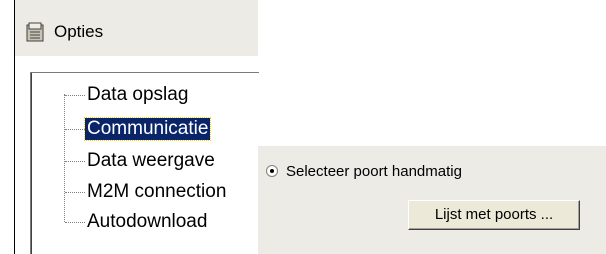  What do you see at coordinates (151, 160) in the screenshot?
I see `tree-item-label: Data weergave` at bounding box center [151, 160].